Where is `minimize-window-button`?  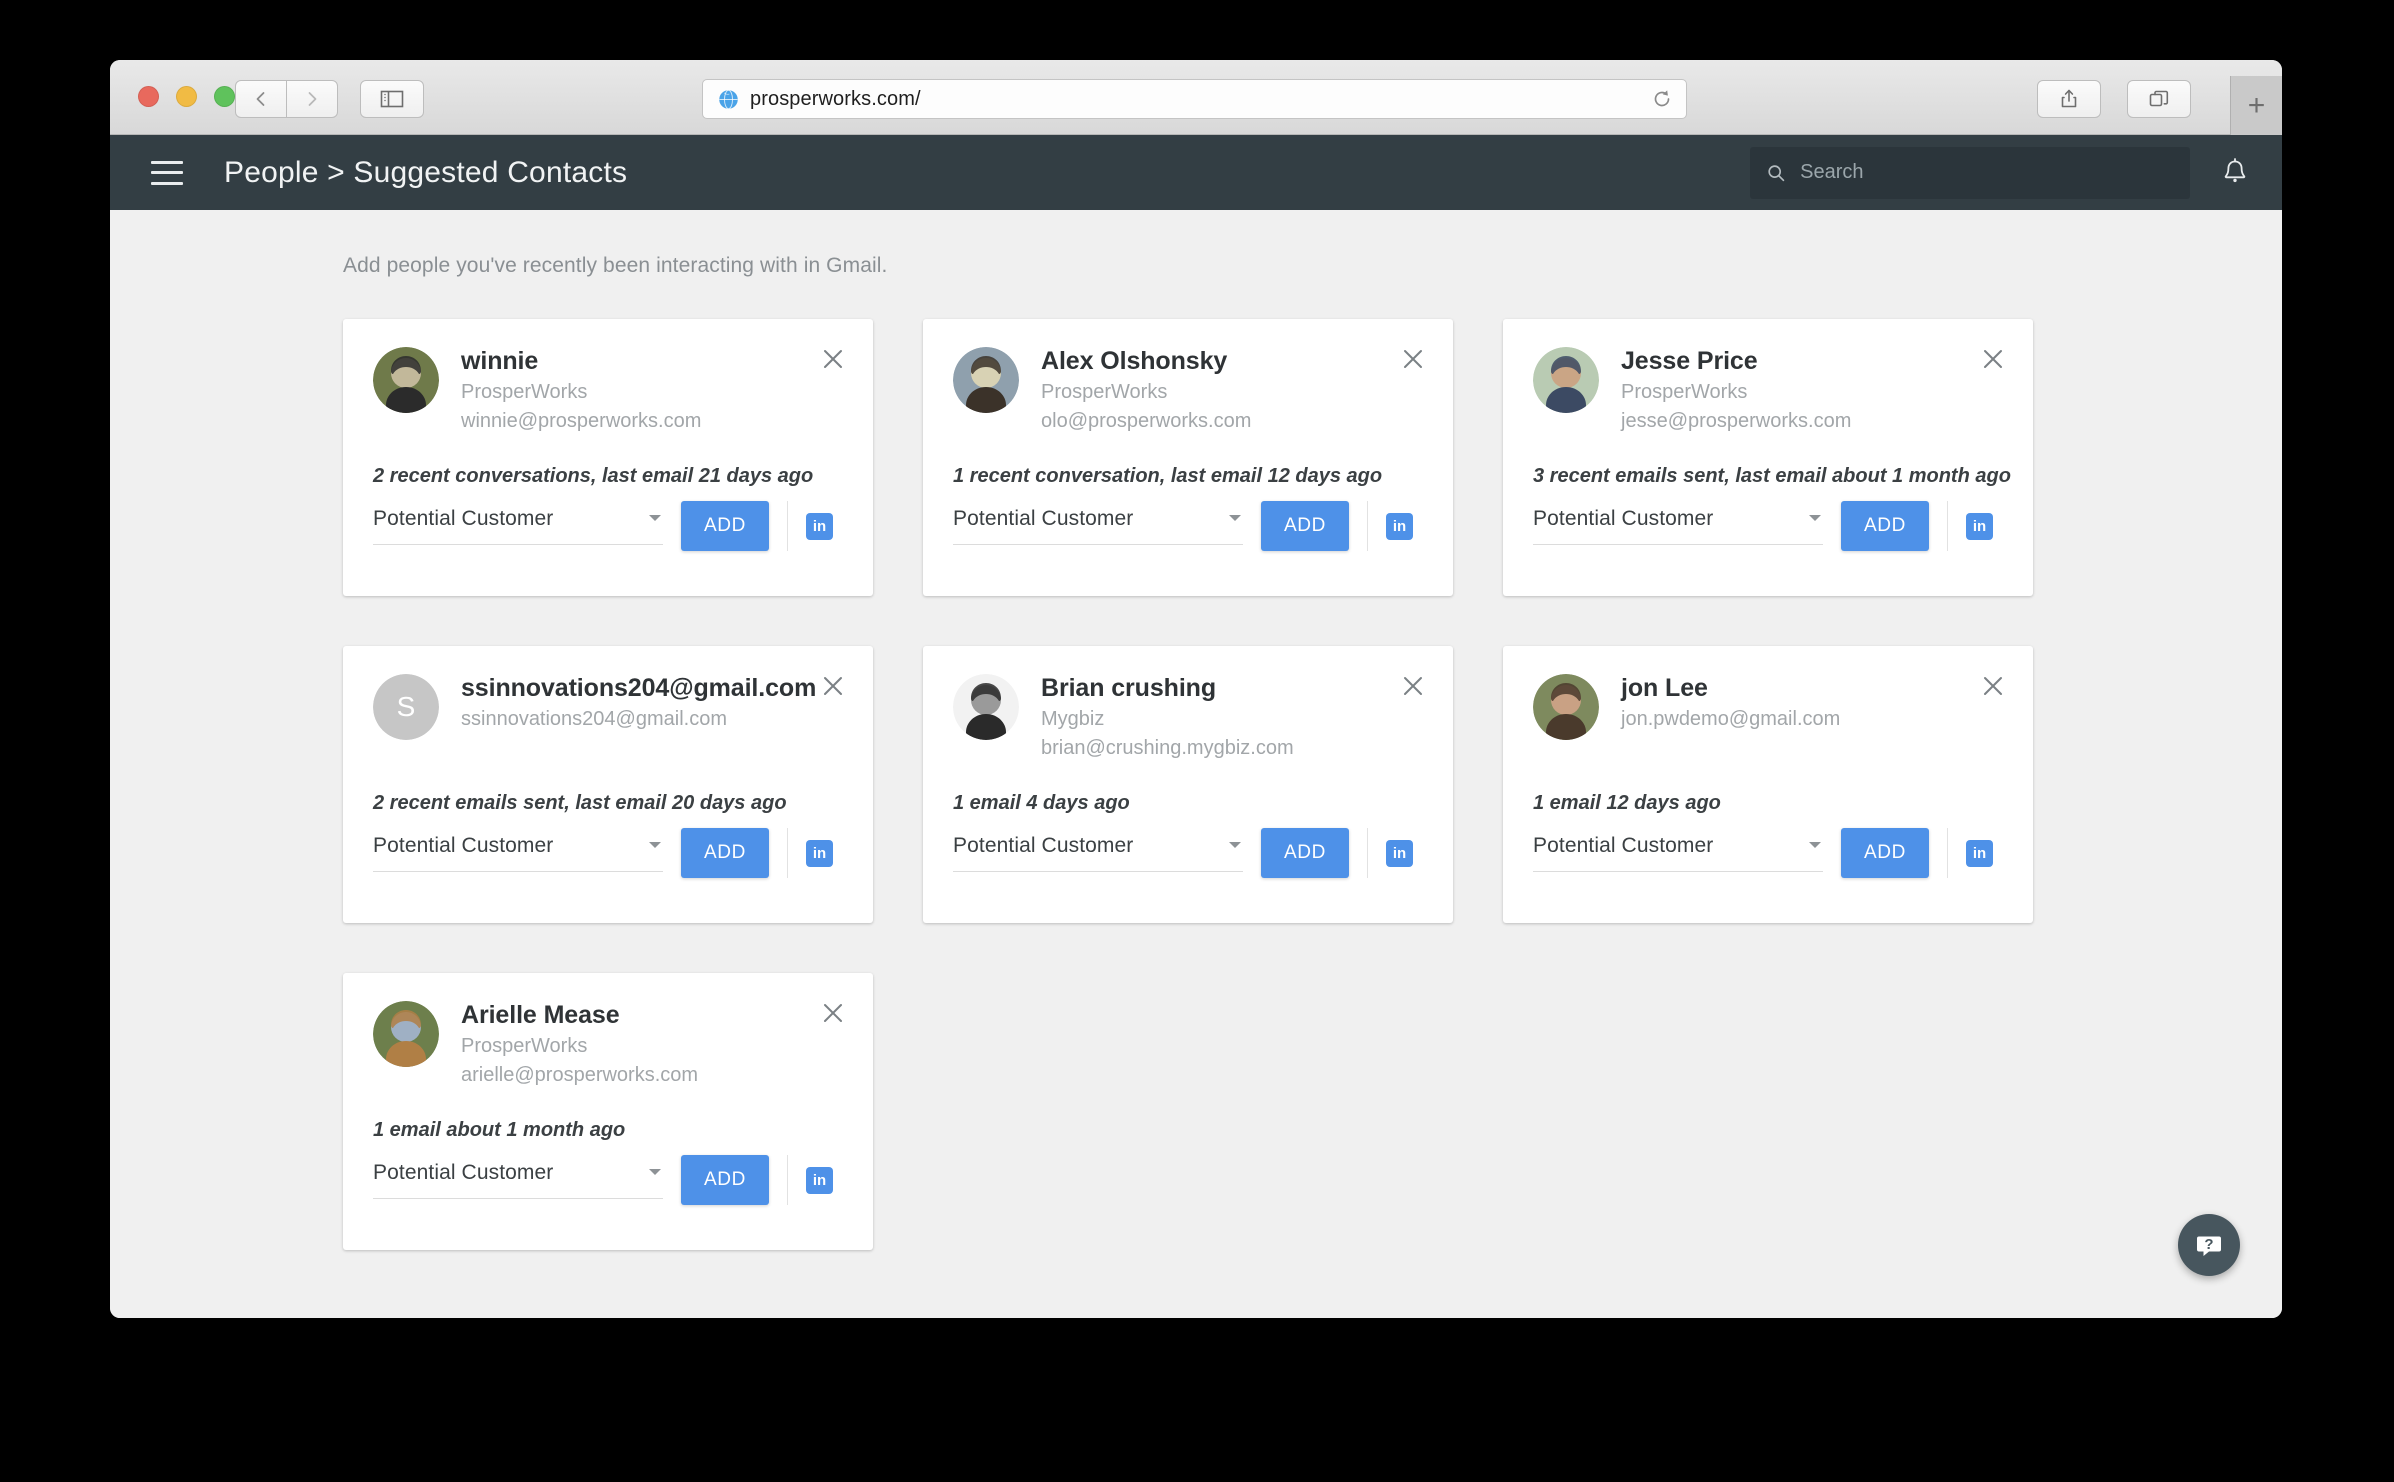 minimize-window-button is located at coordinates (186, 96).